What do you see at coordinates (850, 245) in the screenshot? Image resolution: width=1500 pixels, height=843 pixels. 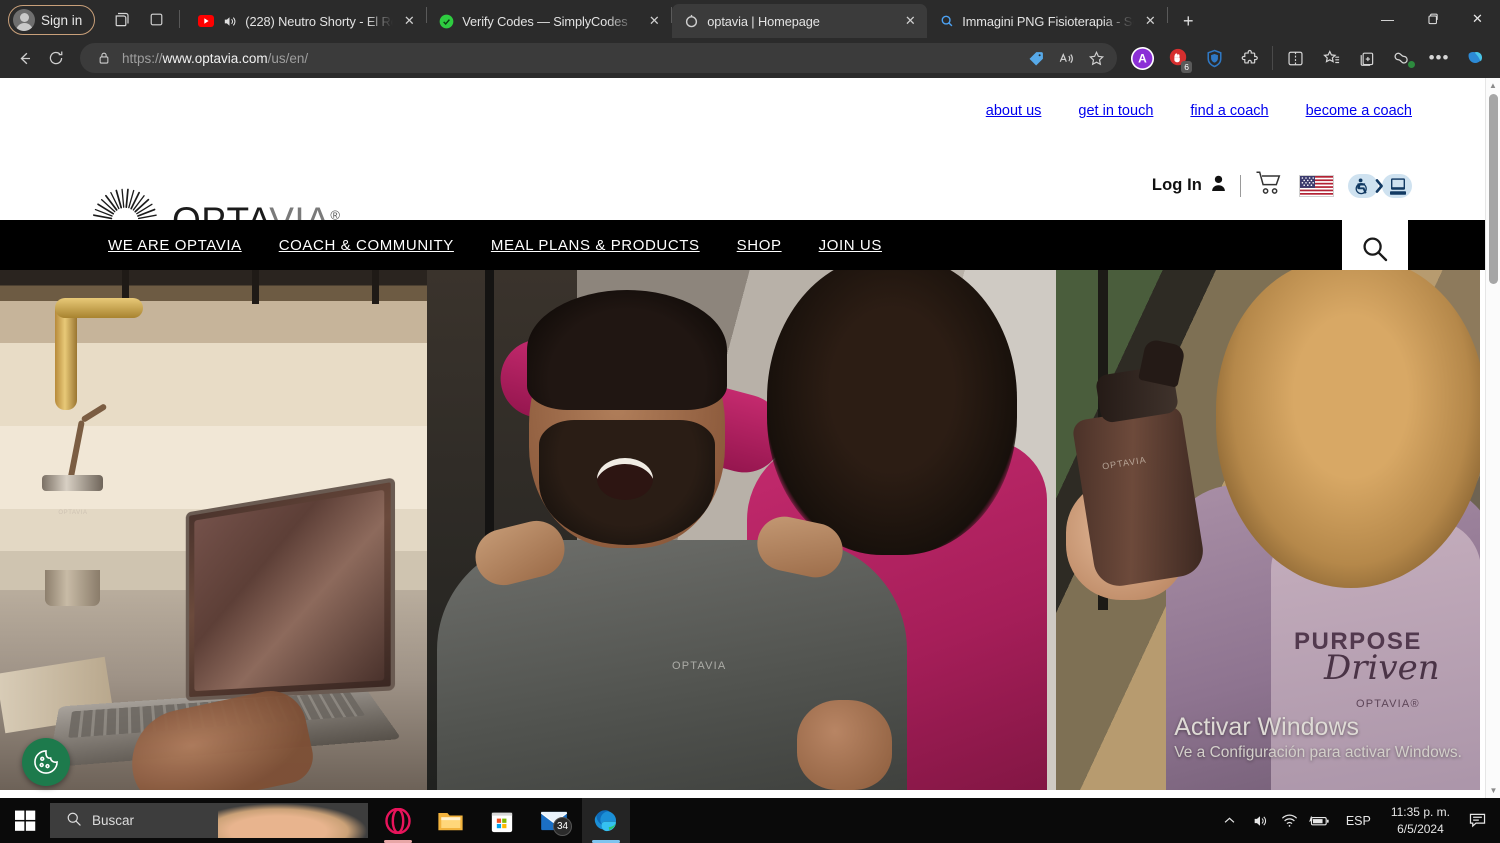 I see `nav-join-us: JOIN US` at bounding box center [850, 245].